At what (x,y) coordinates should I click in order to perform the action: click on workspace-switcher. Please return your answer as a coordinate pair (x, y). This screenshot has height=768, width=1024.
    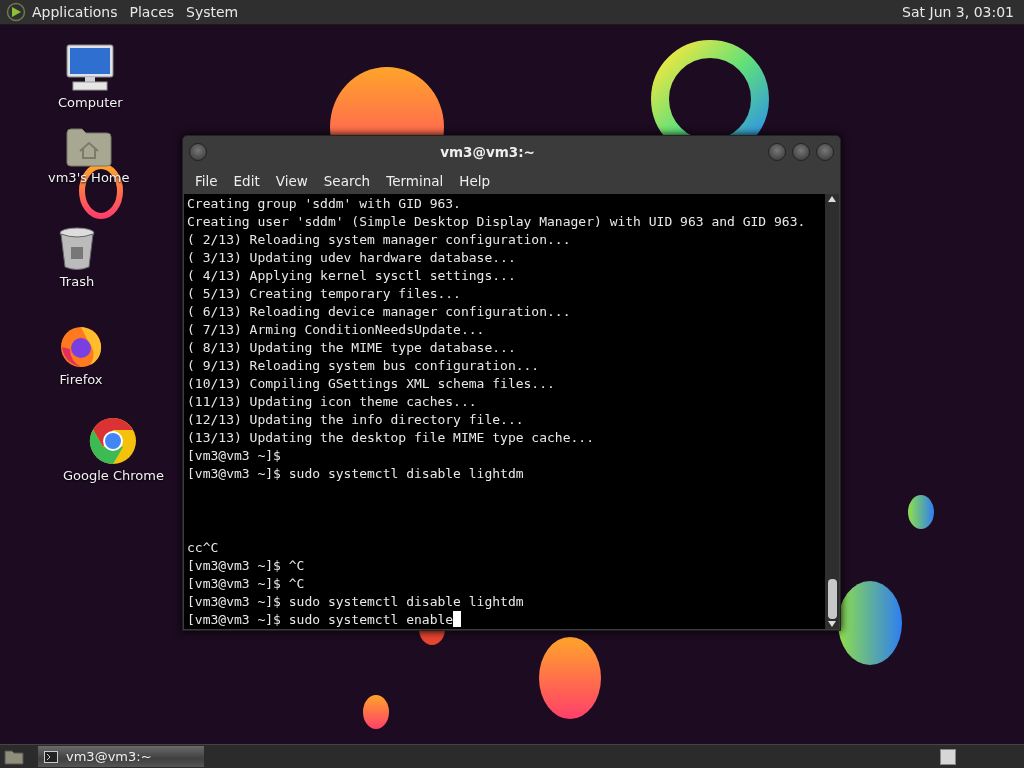
    Looking at the image, I should click on (948, 756).